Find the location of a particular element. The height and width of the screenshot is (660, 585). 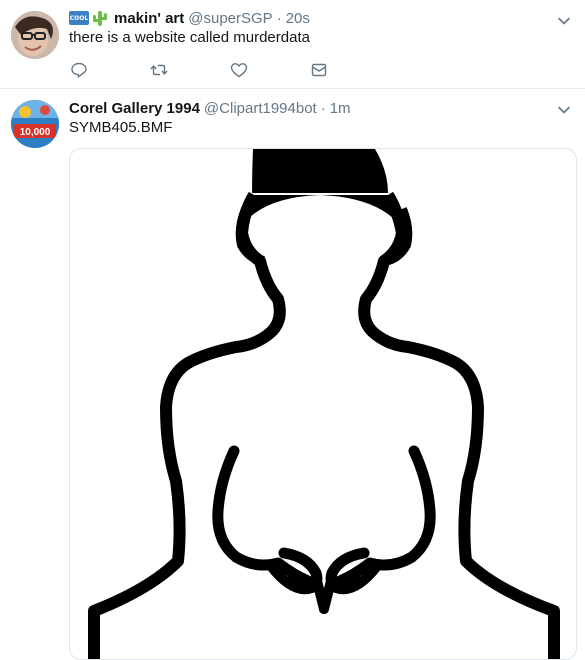

avatar: 10,000 is located at coordinates (35, 124).